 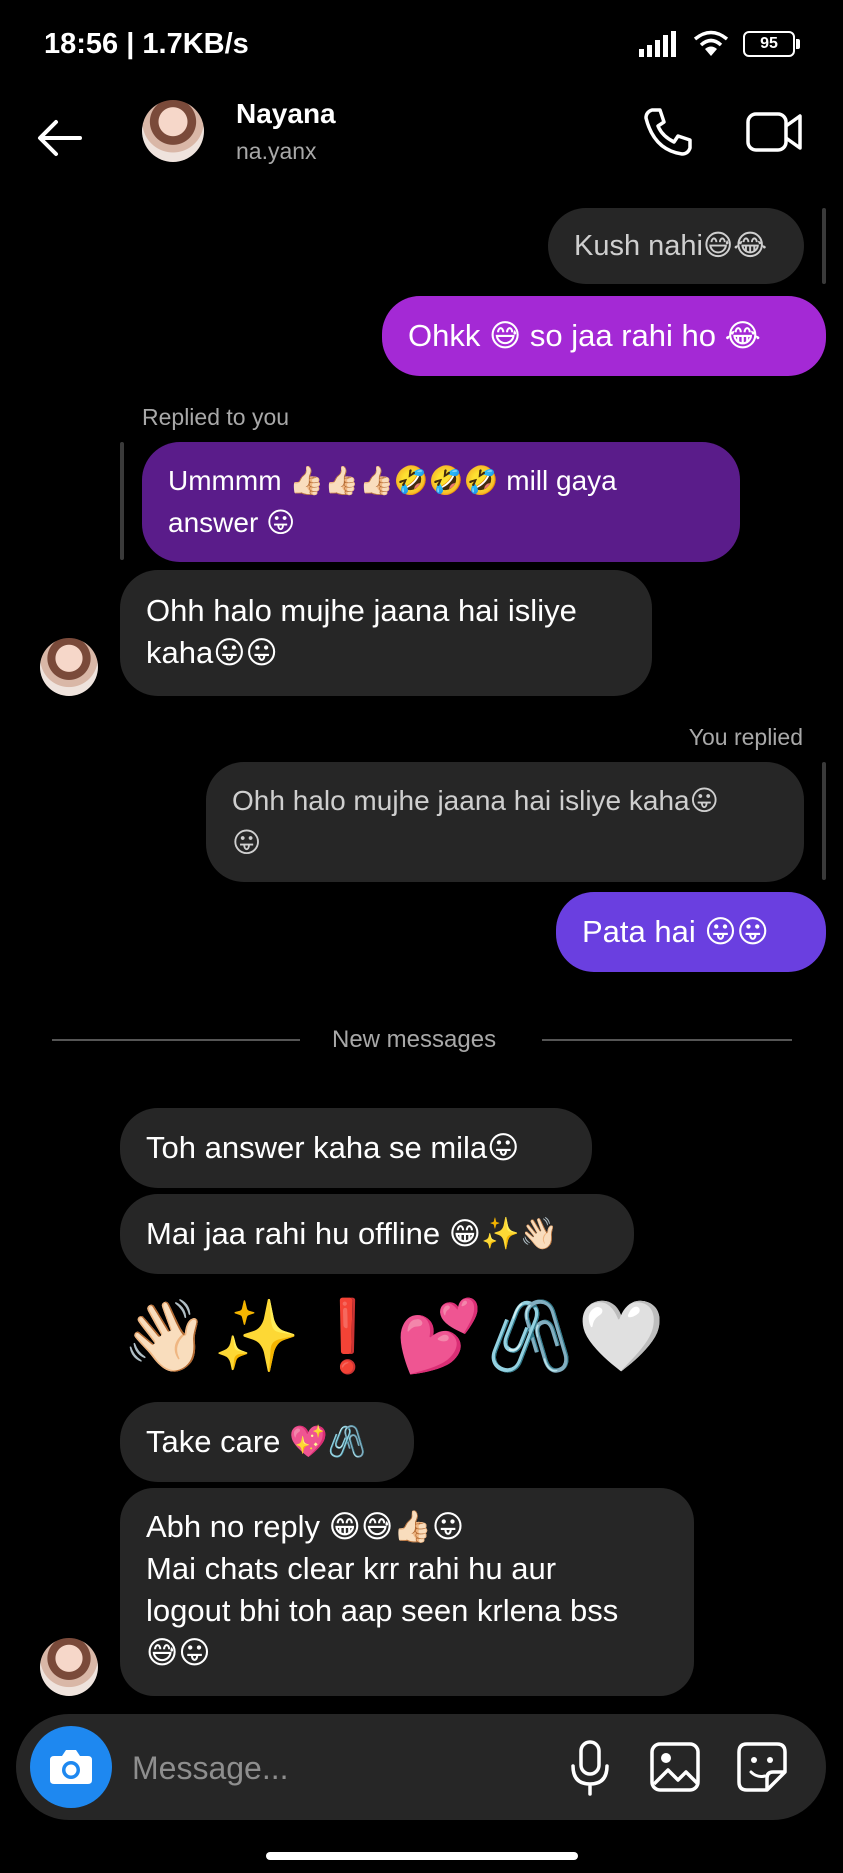 I want to click on message-bubble: Toh answer kaha se mila😛, so click(x=356, y=1148).